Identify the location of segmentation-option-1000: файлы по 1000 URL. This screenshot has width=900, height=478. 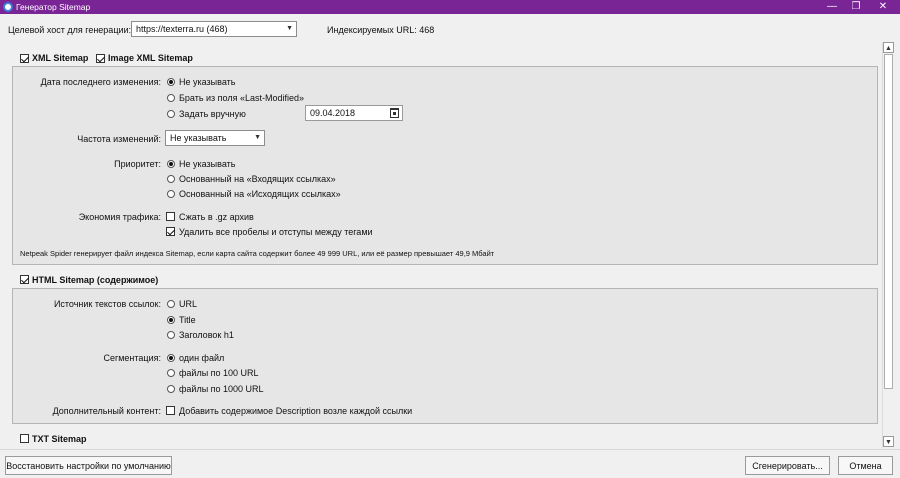
(221, 389).